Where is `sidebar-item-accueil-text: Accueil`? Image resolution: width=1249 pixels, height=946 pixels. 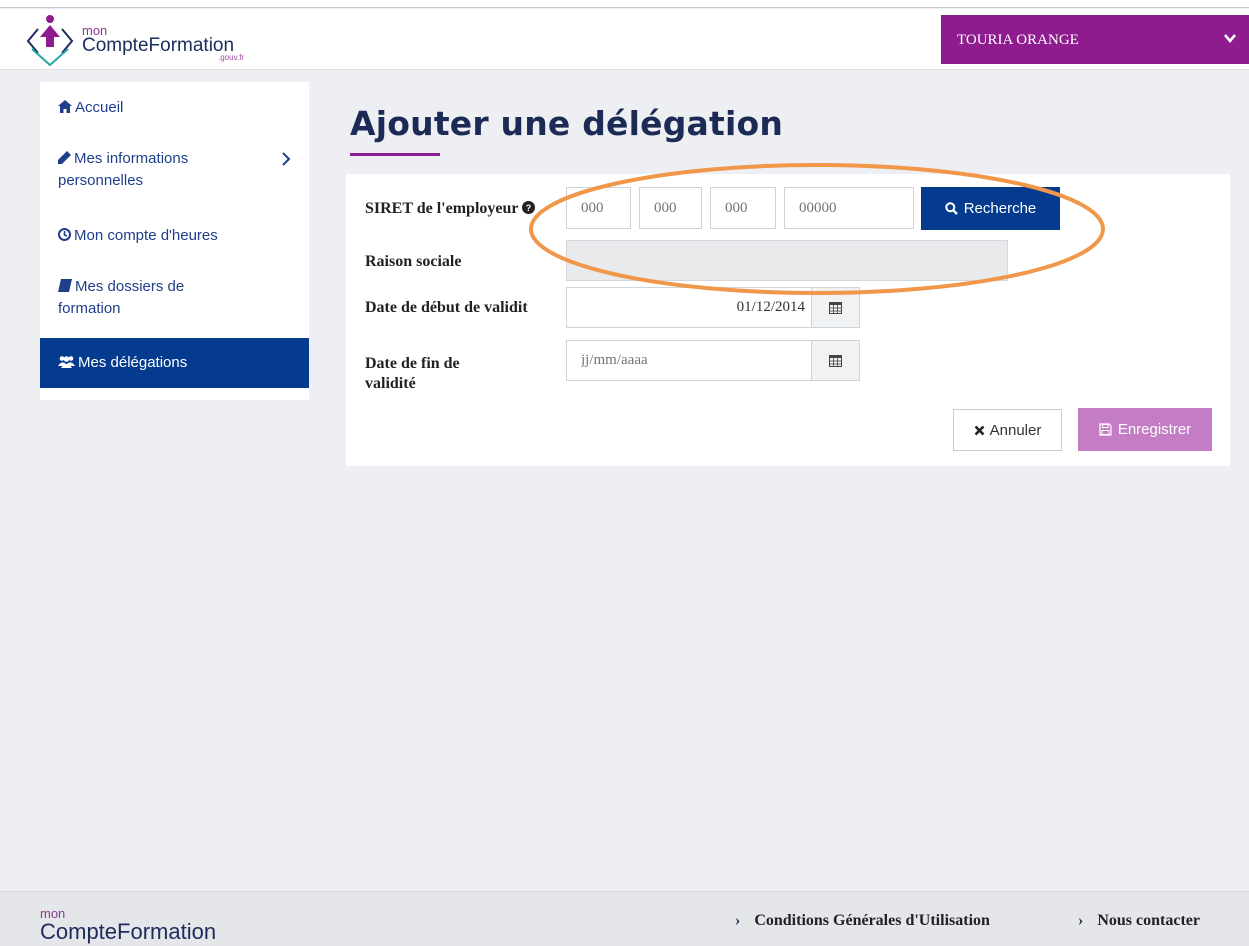
sidebar-item-accueil-text: Accueil is located at coordinates (99, 107).